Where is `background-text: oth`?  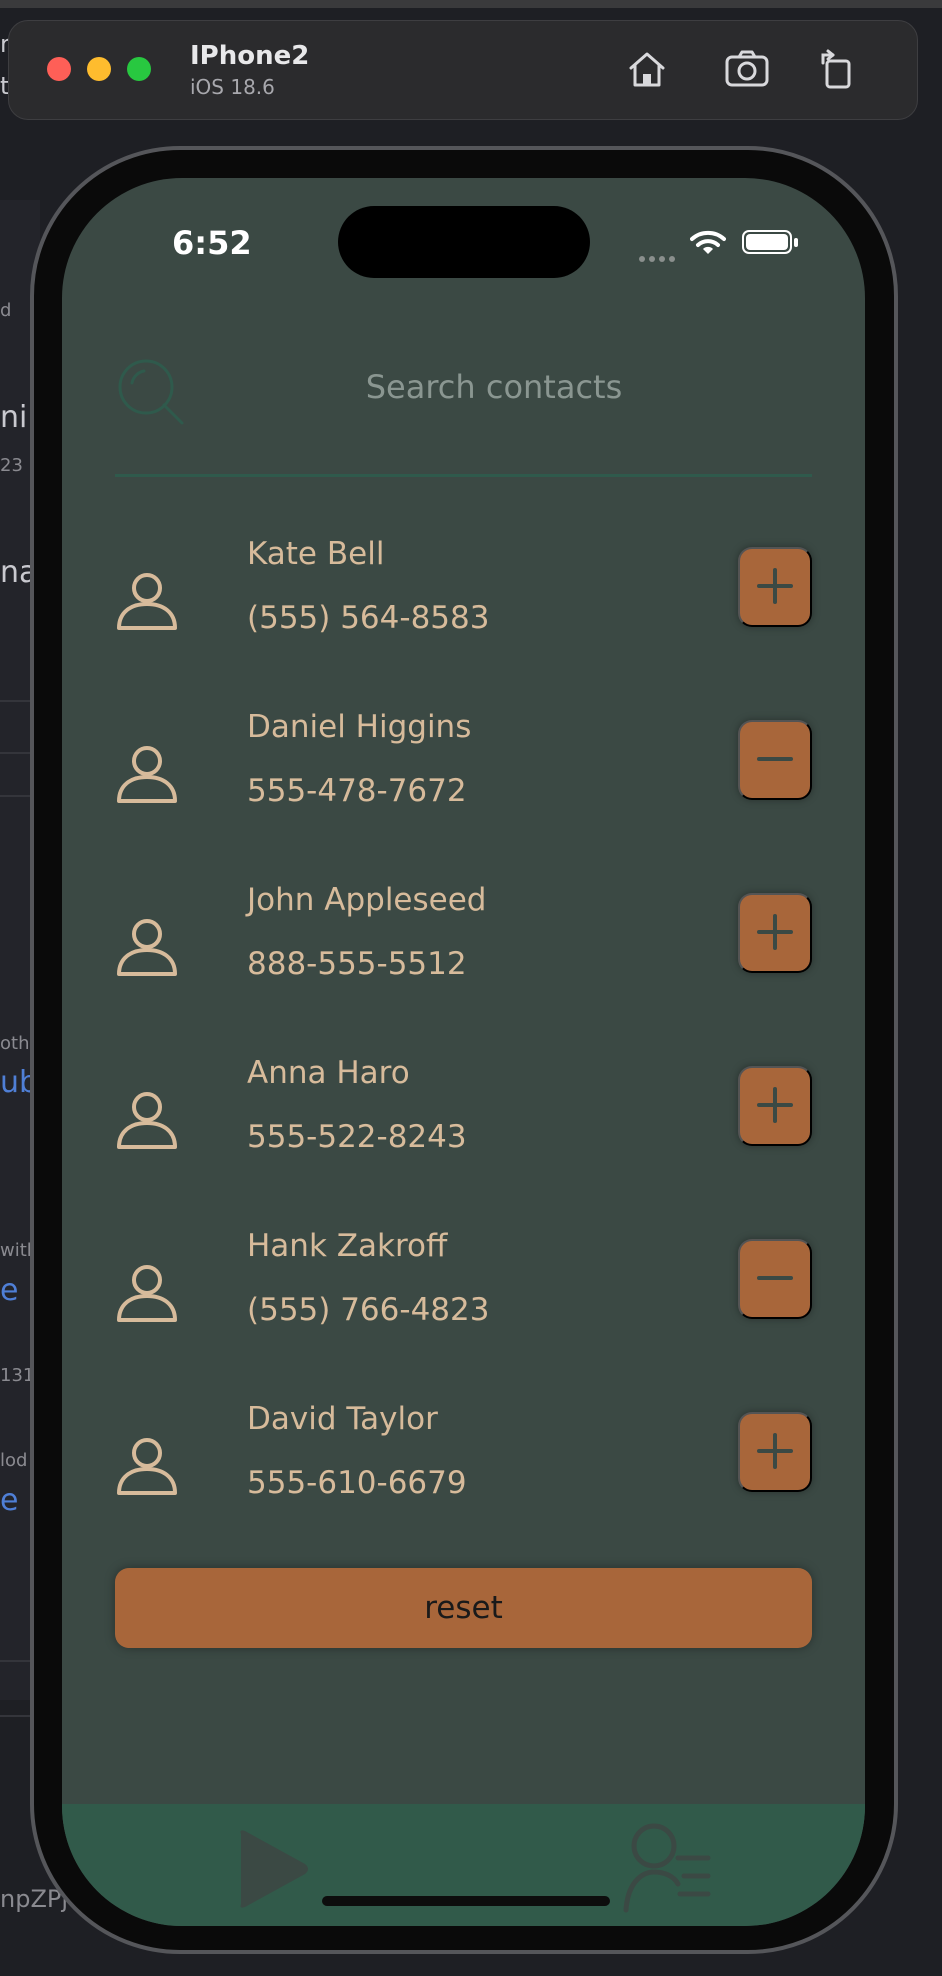 background-text: oth is located at coordinates (15, 1043).